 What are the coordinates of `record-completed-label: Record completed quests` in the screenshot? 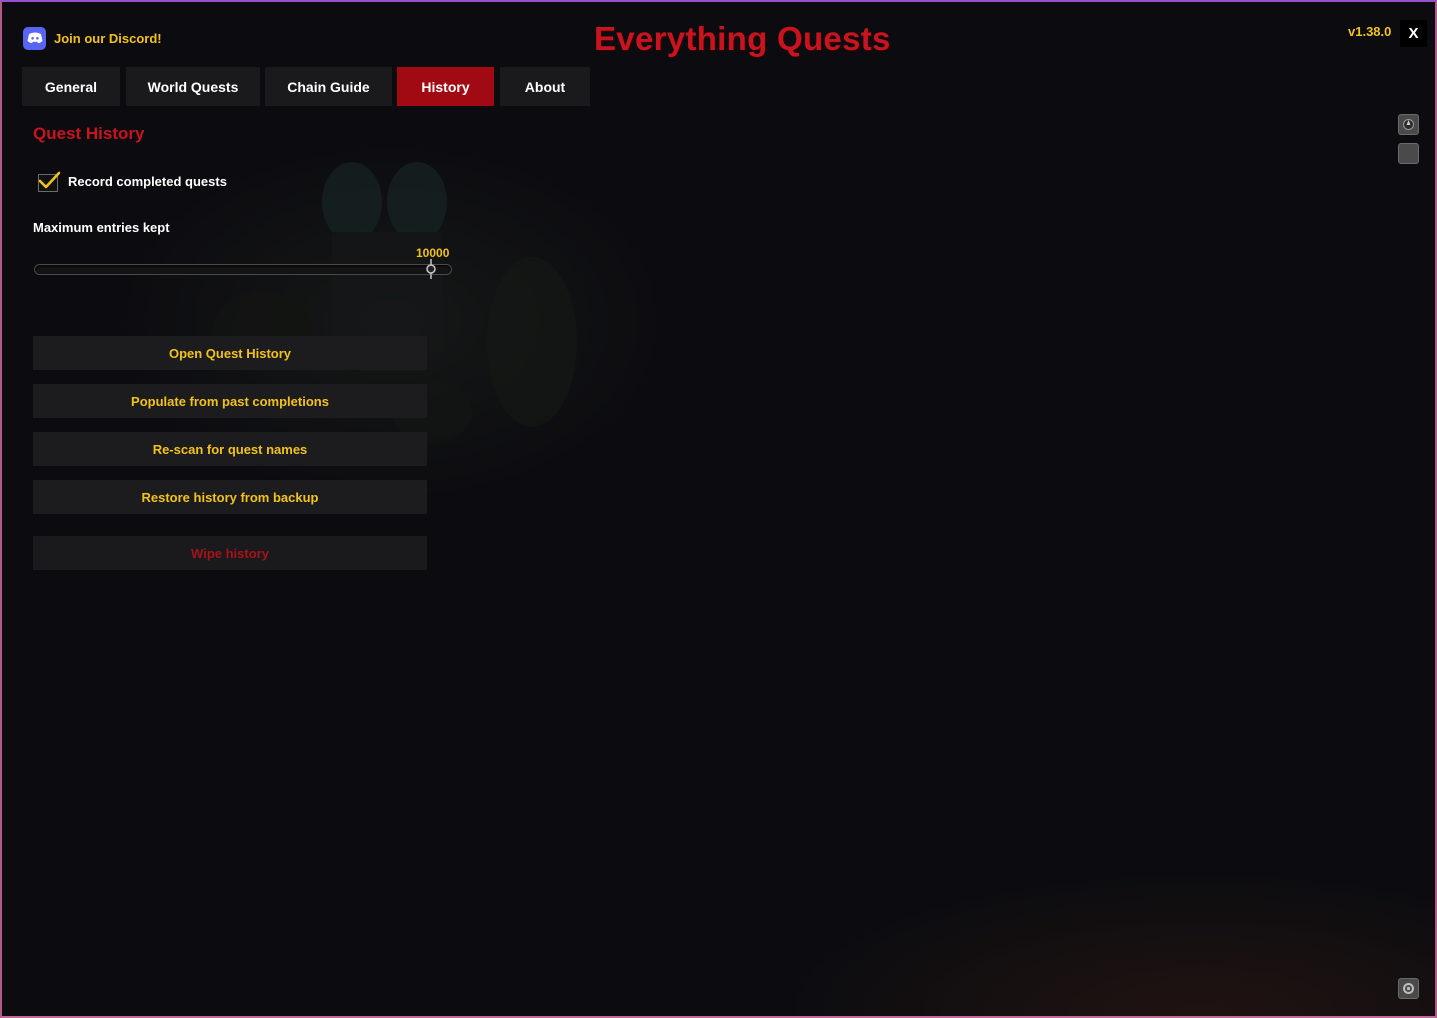 It's located at (147, 181).